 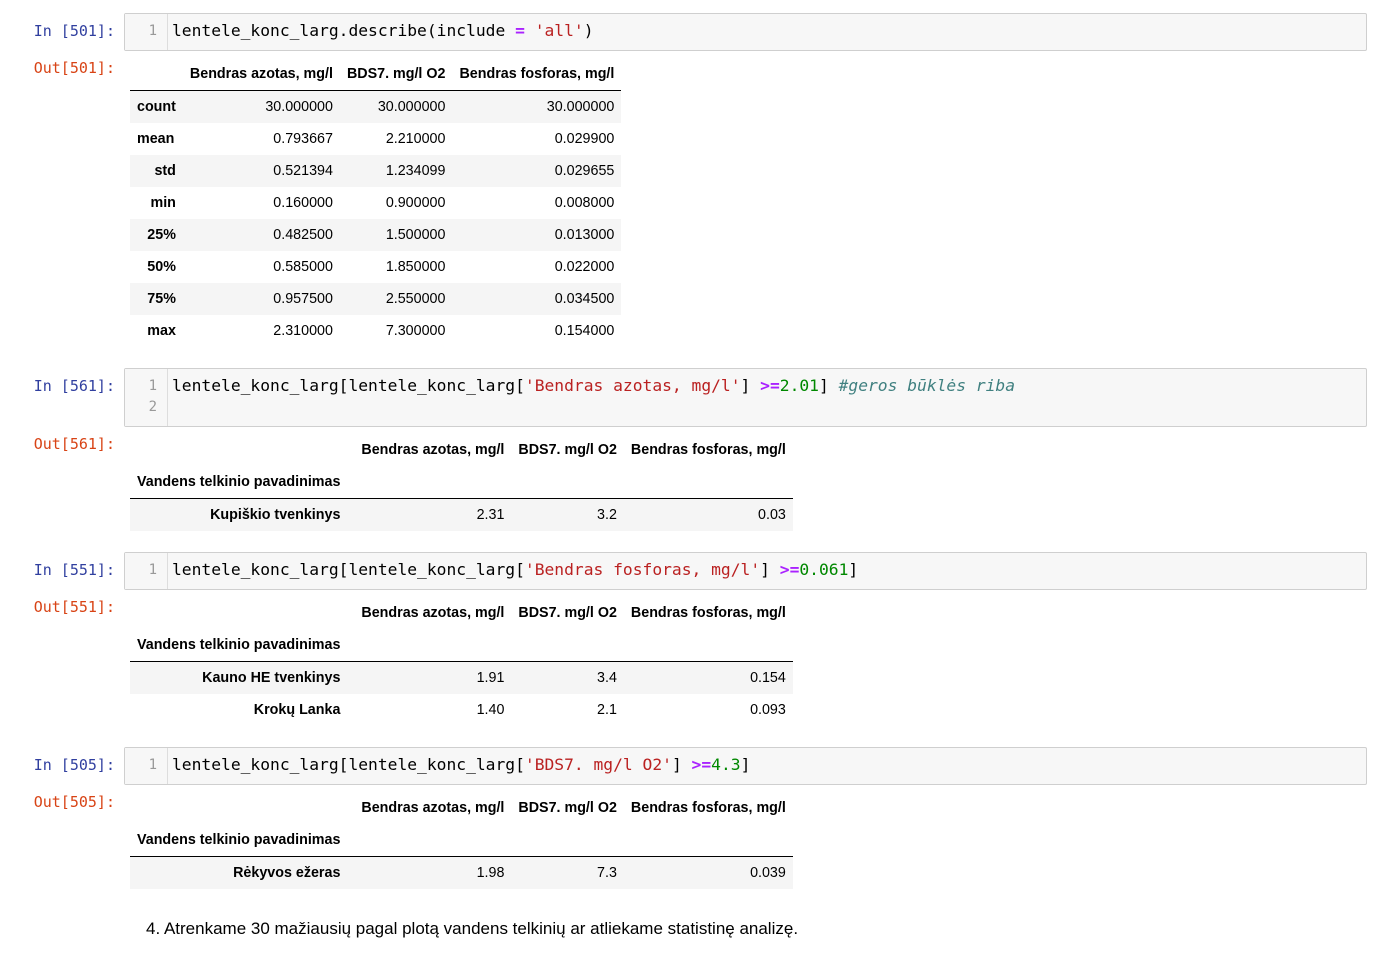 What do you see at coordinates (156, 107) in the screenshot?
I see `row-index: count` at bounding box center [156, 107].